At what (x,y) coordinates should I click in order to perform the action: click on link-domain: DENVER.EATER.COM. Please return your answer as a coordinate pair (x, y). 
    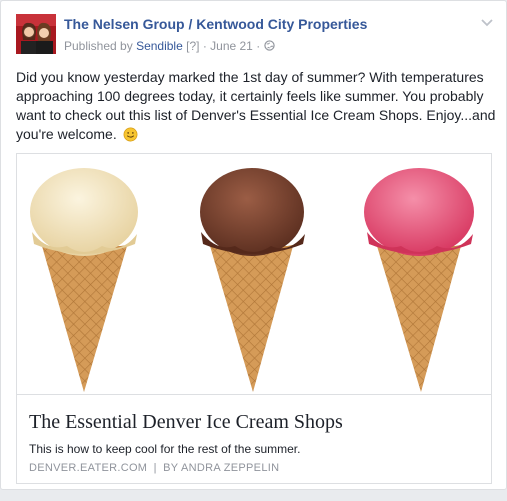
    Looking at the image, I should click on (88, 468).